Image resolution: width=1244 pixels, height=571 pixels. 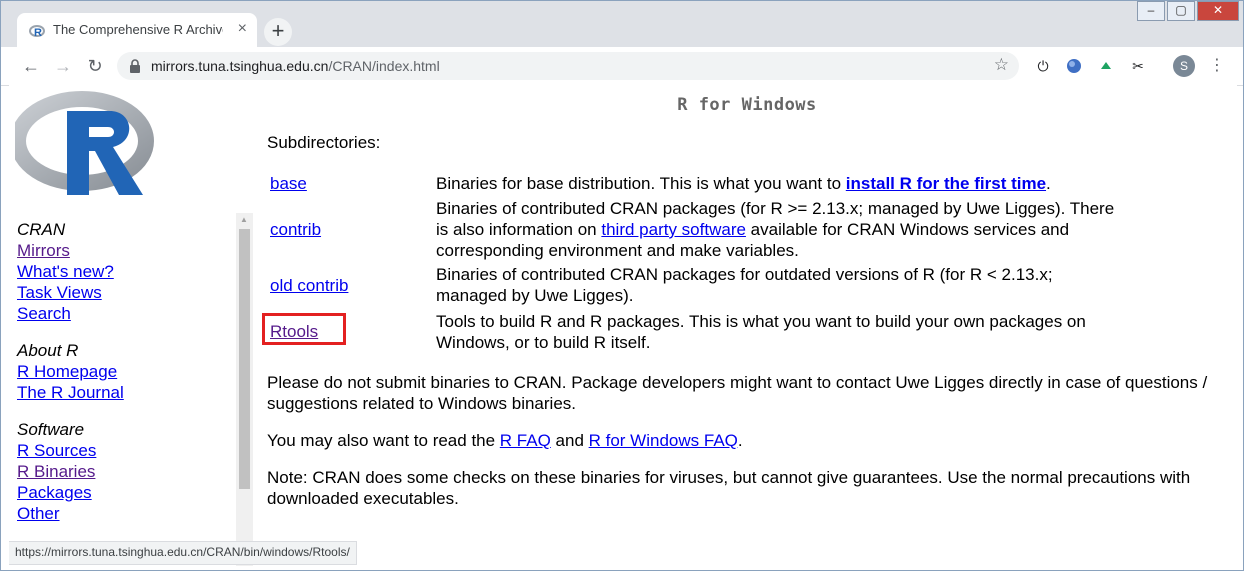 I want to click on subdirectories-heading: Subdirectories:, so click(x=324, y=142).